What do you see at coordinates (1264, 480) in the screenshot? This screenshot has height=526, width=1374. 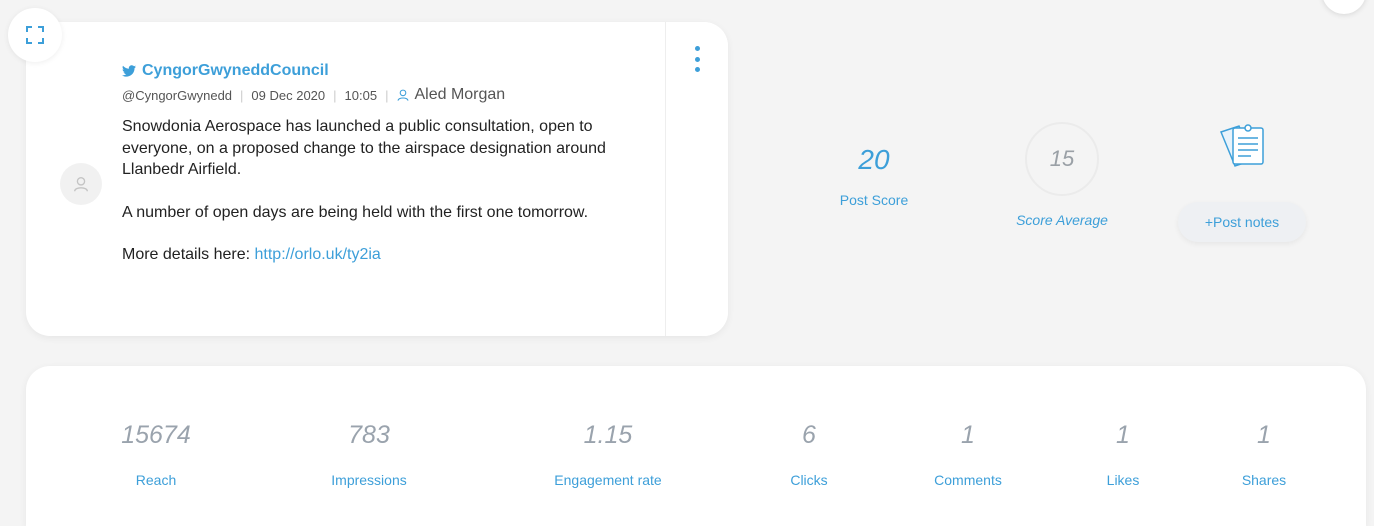 I see `metric-label: Shares` at bounding box center [1264, 480].